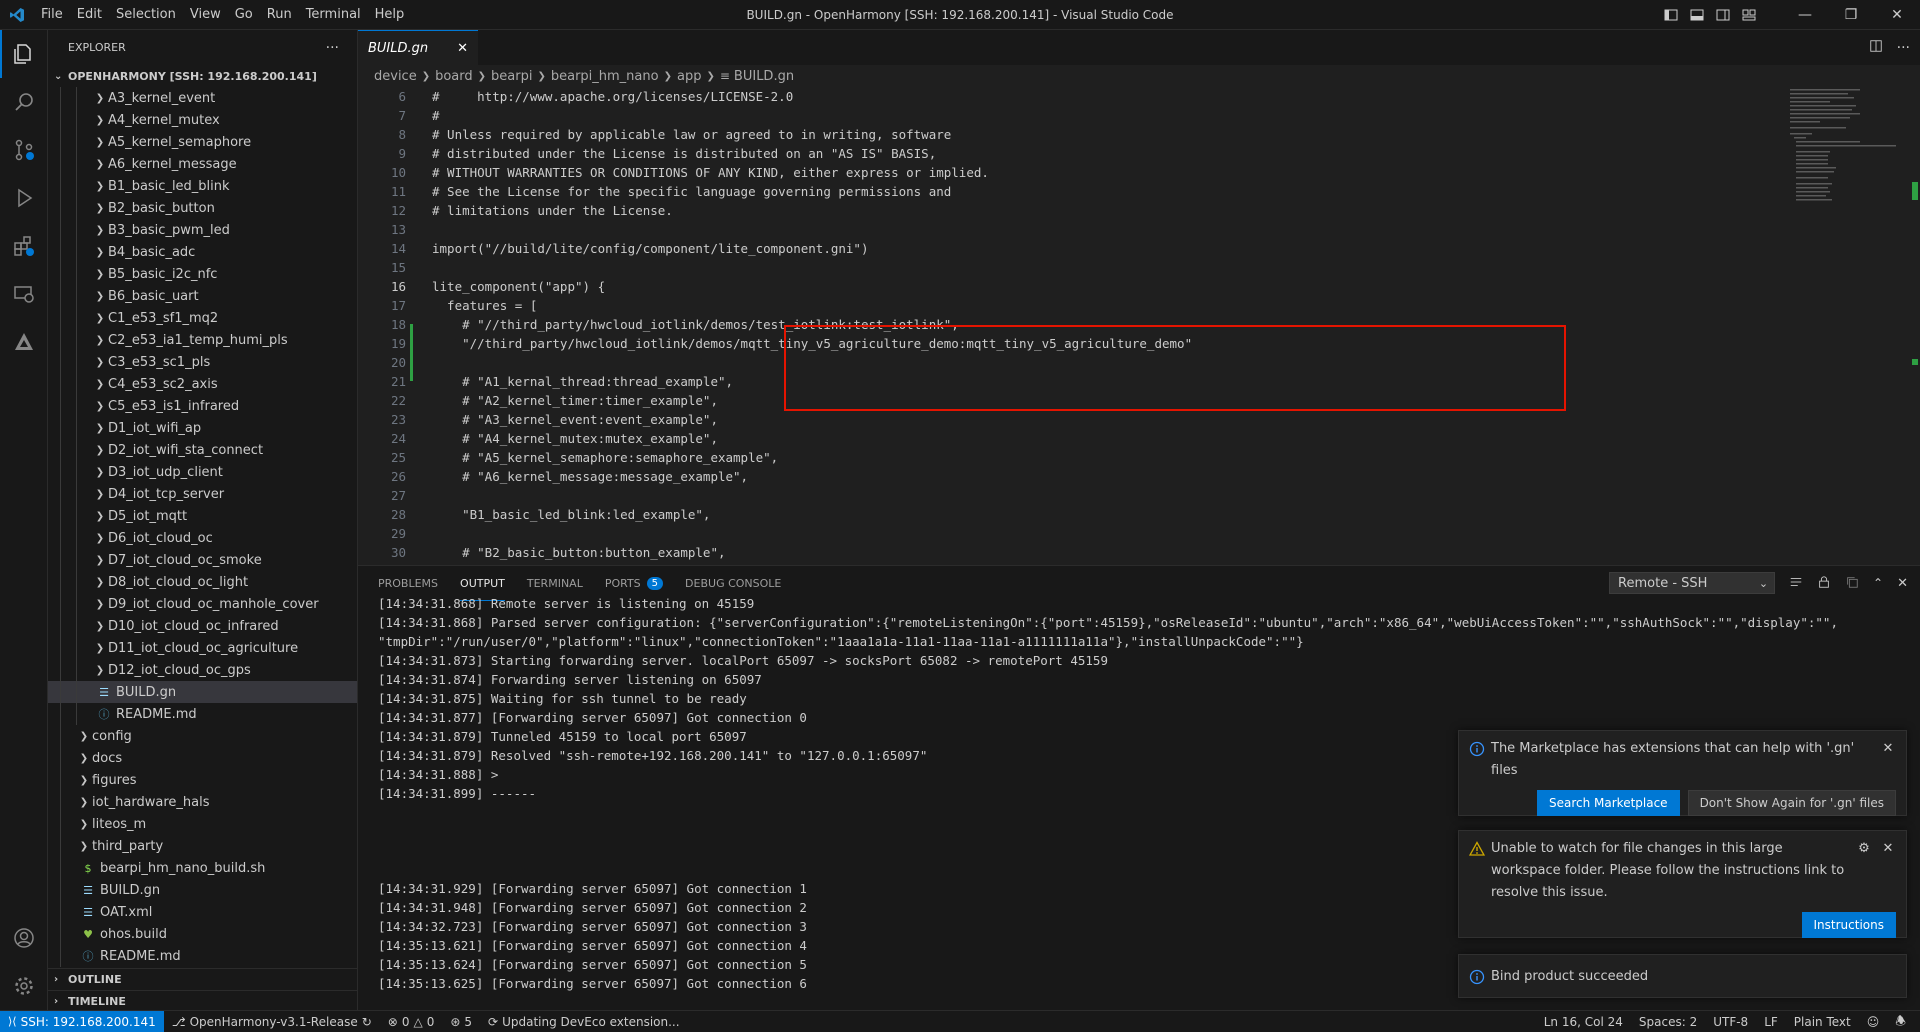  What do you see at coordinates (605, 76) in the screenshot?
I see `breadcrumb-item: bearpi_hm_nano` at bounding box center [605, 76].